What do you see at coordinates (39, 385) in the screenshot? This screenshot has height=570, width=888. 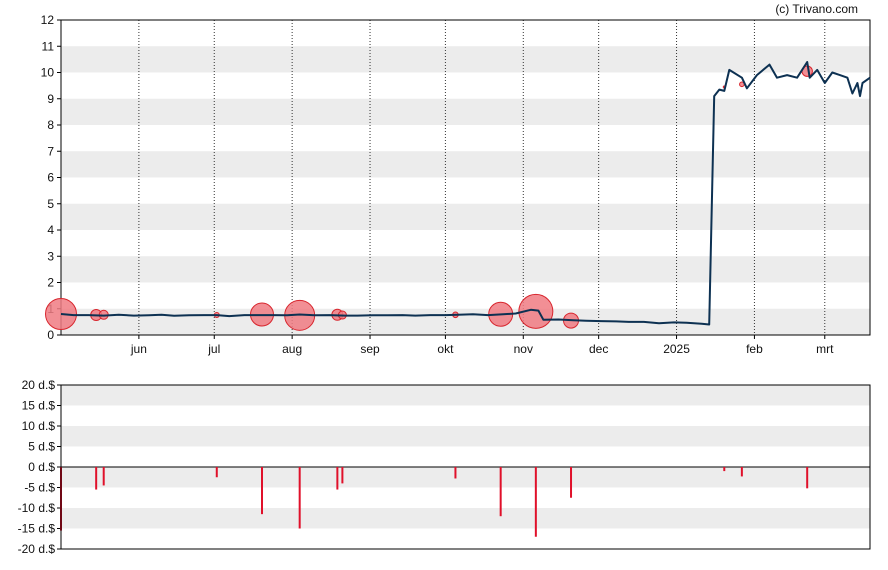 I see `y-tick-label: 20 d.$` at bounding box center [39, 385].